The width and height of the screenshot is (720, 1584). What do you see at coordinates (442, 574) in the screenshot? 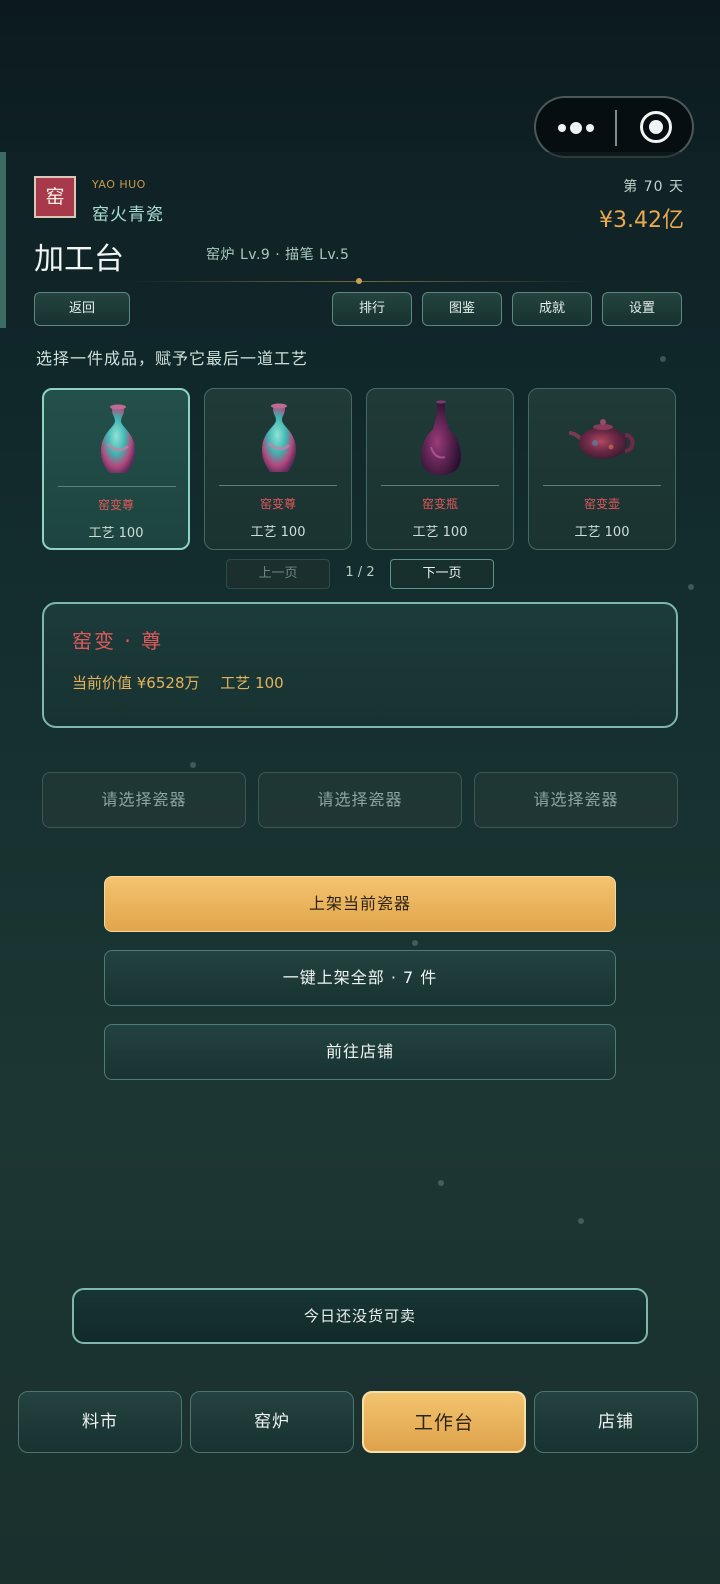
I see `next-page-button: 下一页` at bounding box center [442, 574].